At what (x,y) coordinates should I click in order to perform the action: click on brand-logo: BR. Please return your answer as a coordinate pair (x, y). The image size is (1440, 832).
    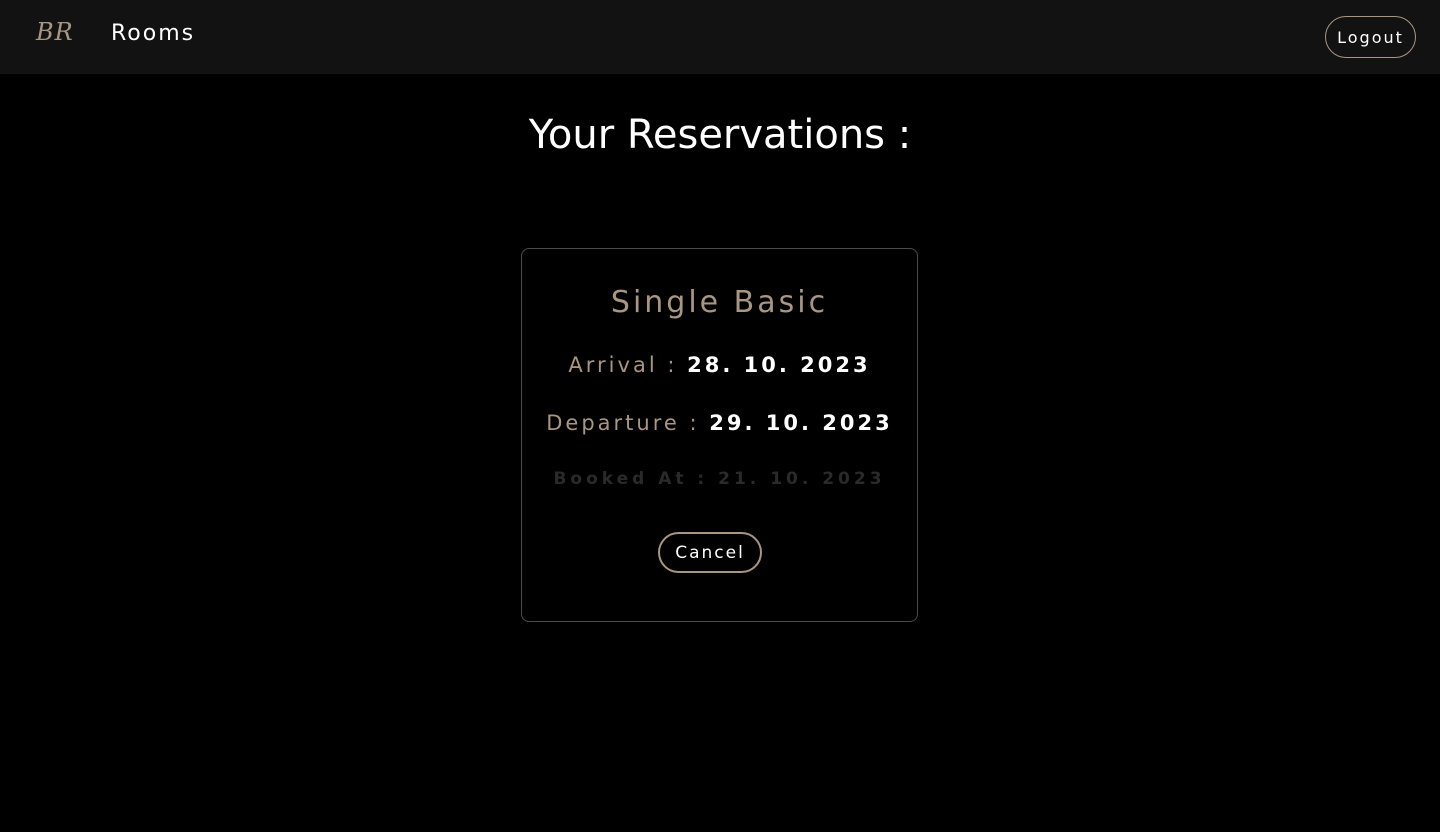
    Looking at the image, I should click on (55, 32).